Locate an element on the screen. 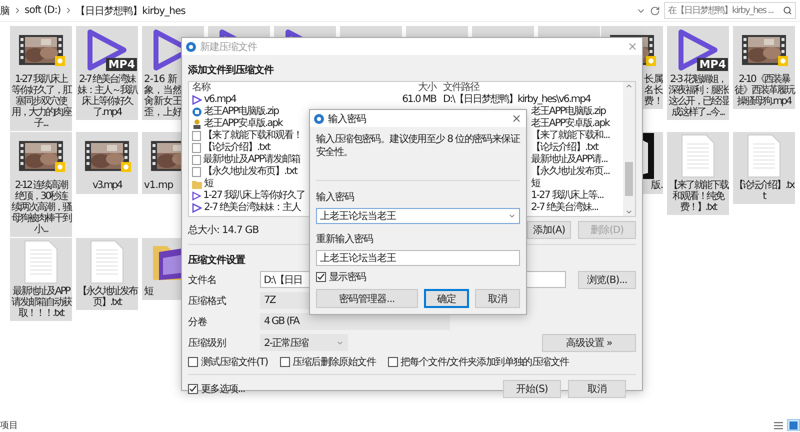  file-name: 最新地址及APP请发邮箱自动获取！！！.txt is located at coordinates (41, 302).